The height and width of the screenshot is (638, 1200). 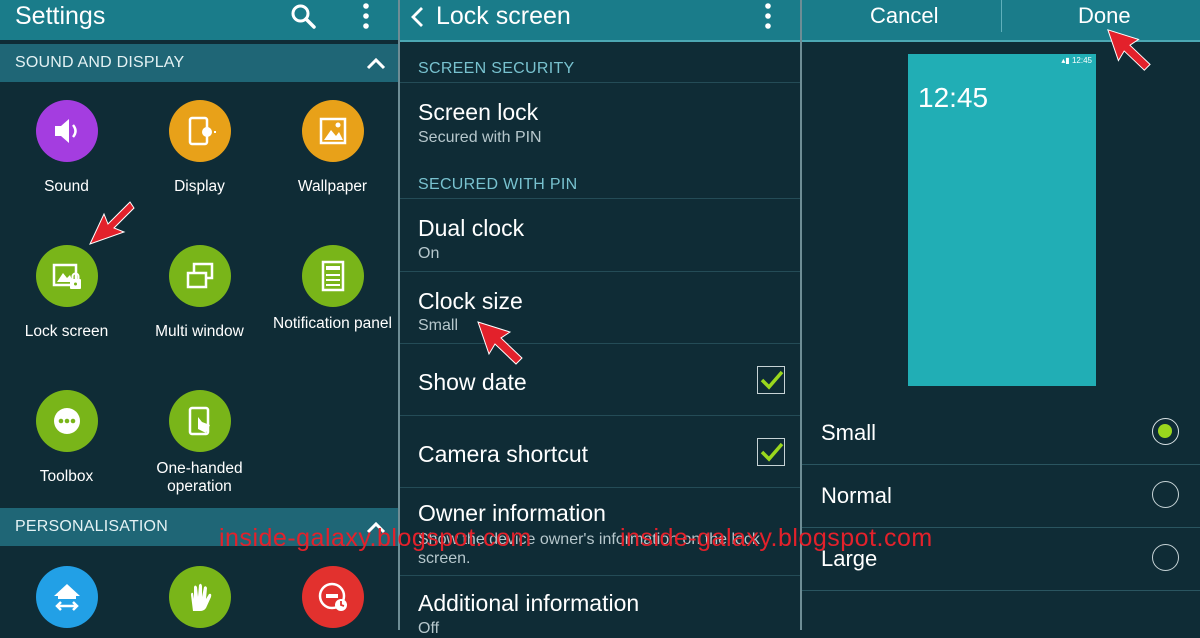 I want to click on option-normal: Normal, so click(x=1001, y=496).